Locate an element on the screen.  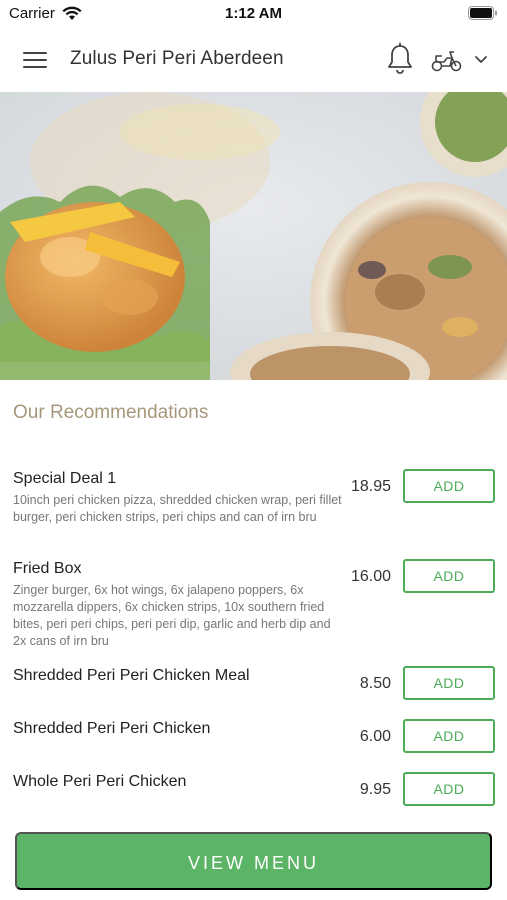
menu-button is located at coordinates (35, 60).